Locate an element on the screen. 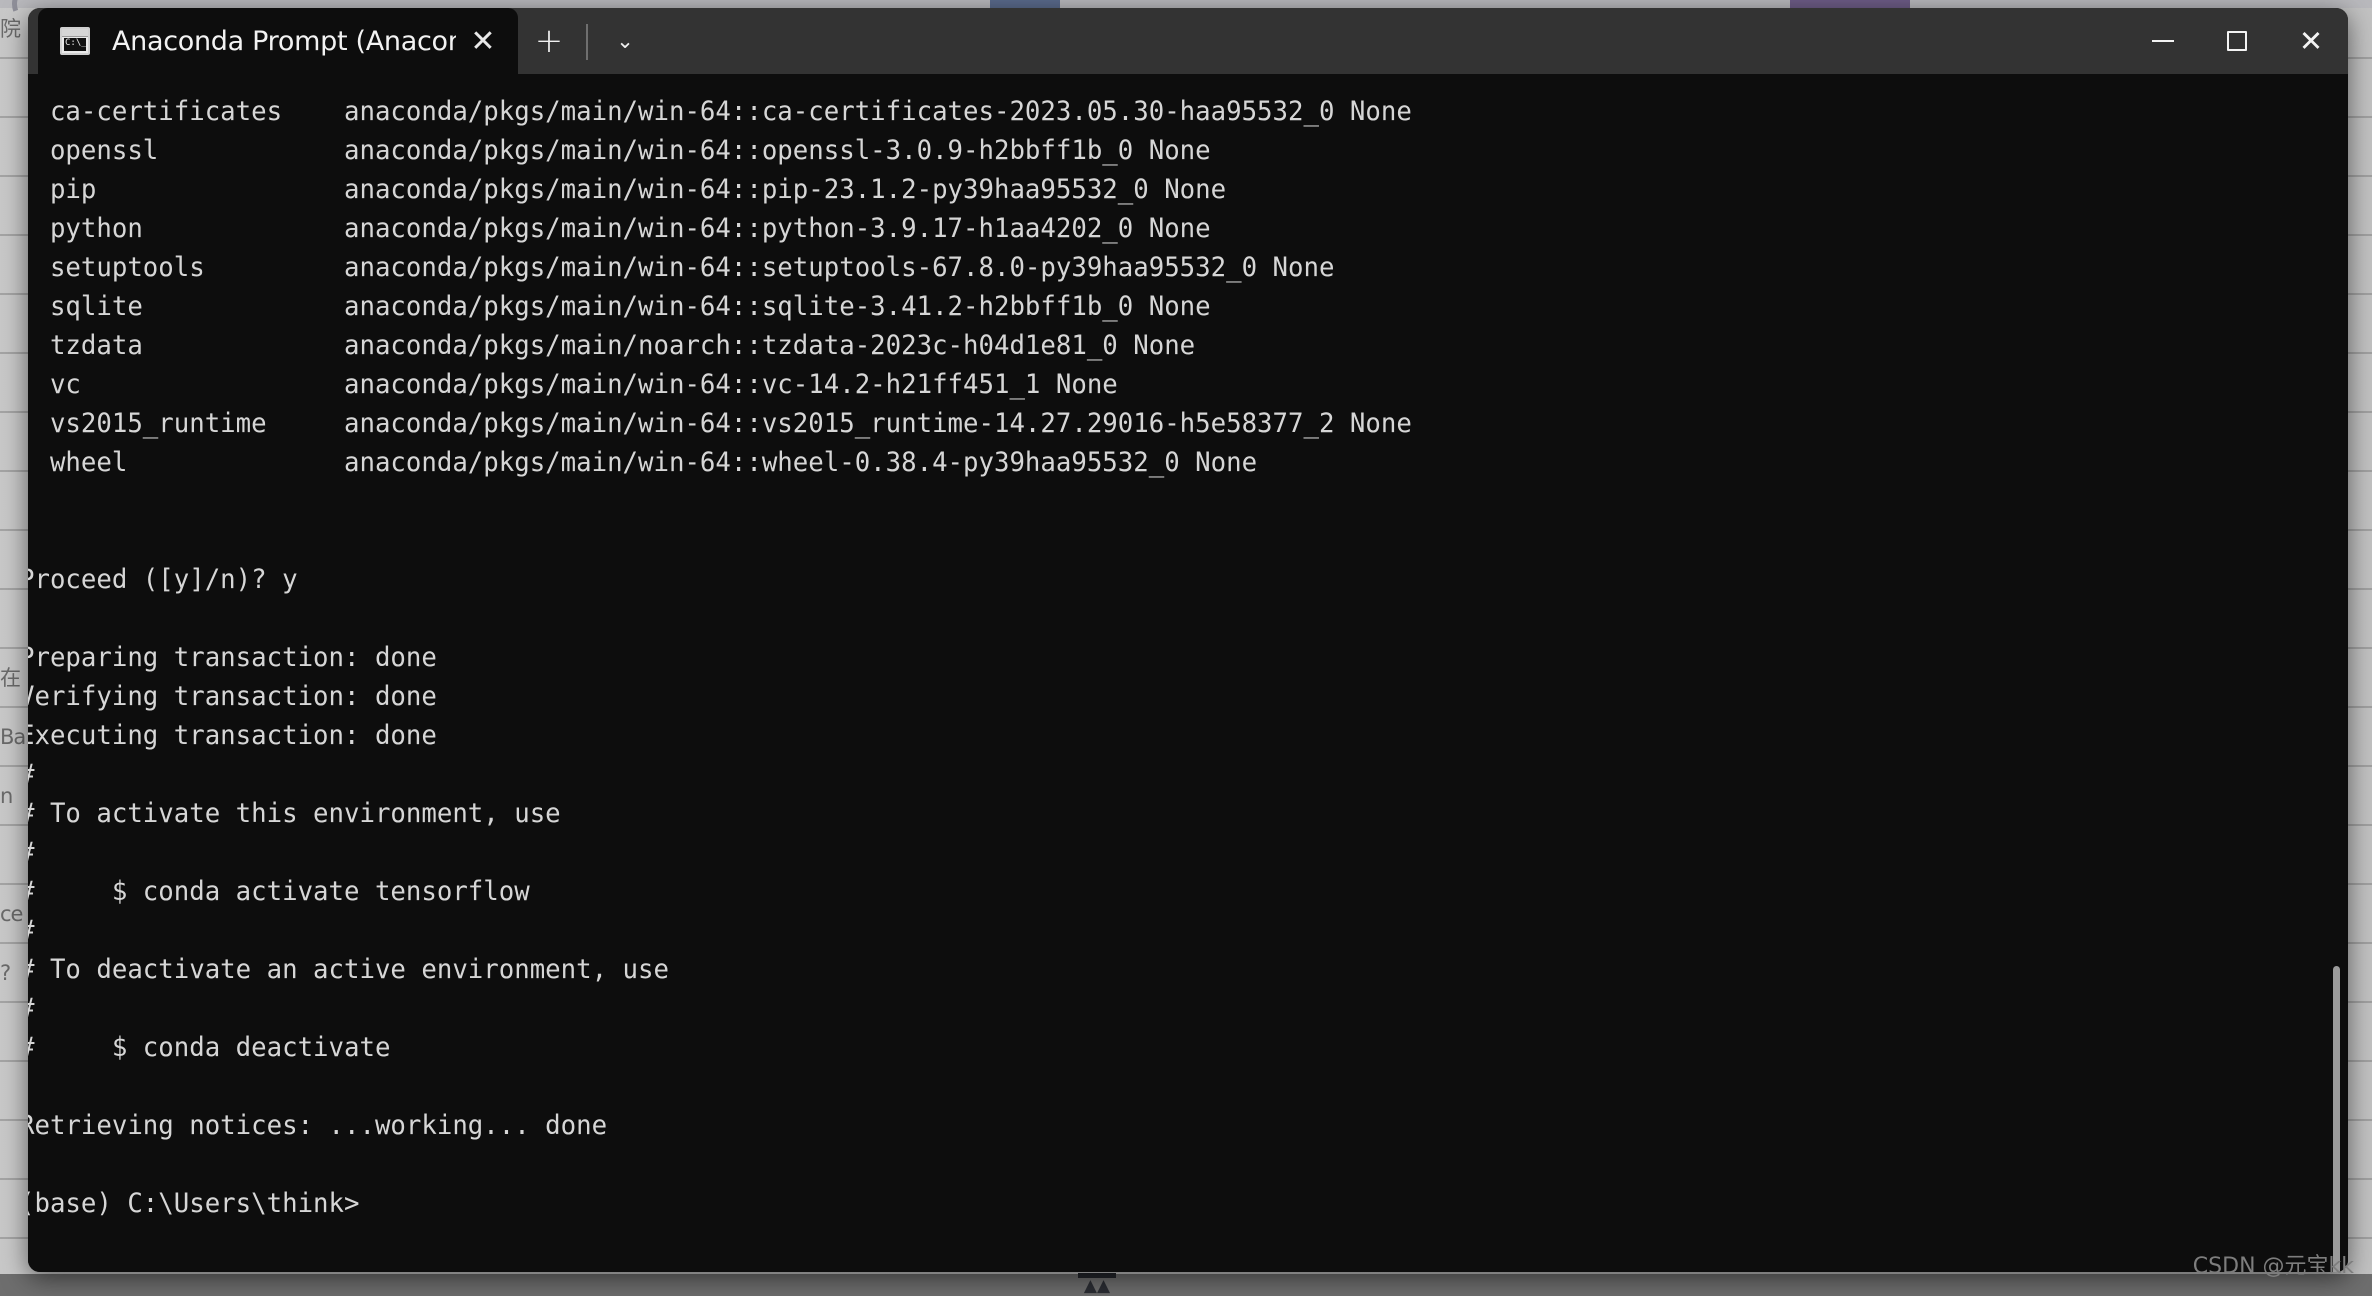  maximize-button is located at coordinates (2237, 41).